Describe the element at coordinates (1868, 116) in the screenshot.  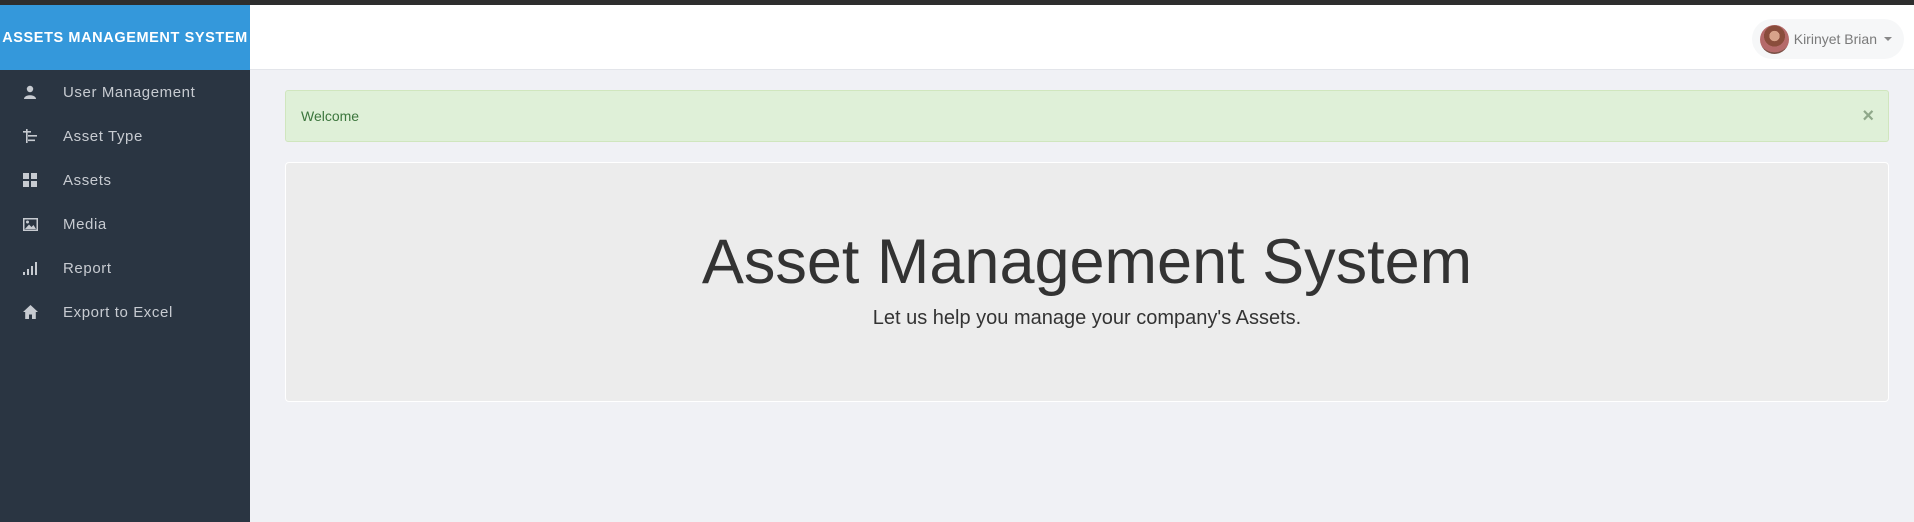
I see `close-icon: ×` at that location.